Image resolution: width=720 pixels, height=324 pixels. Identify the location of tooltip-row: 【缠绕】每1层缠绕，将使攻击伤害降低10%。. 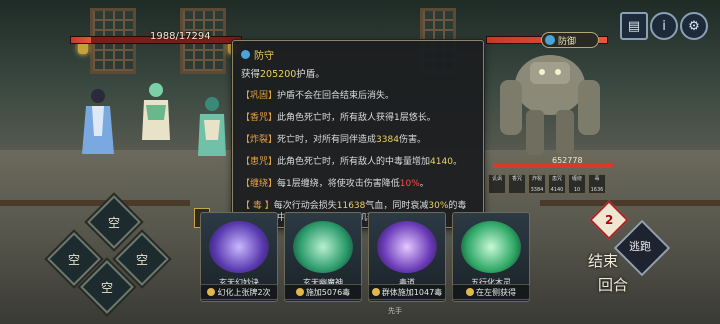
(335, 184).